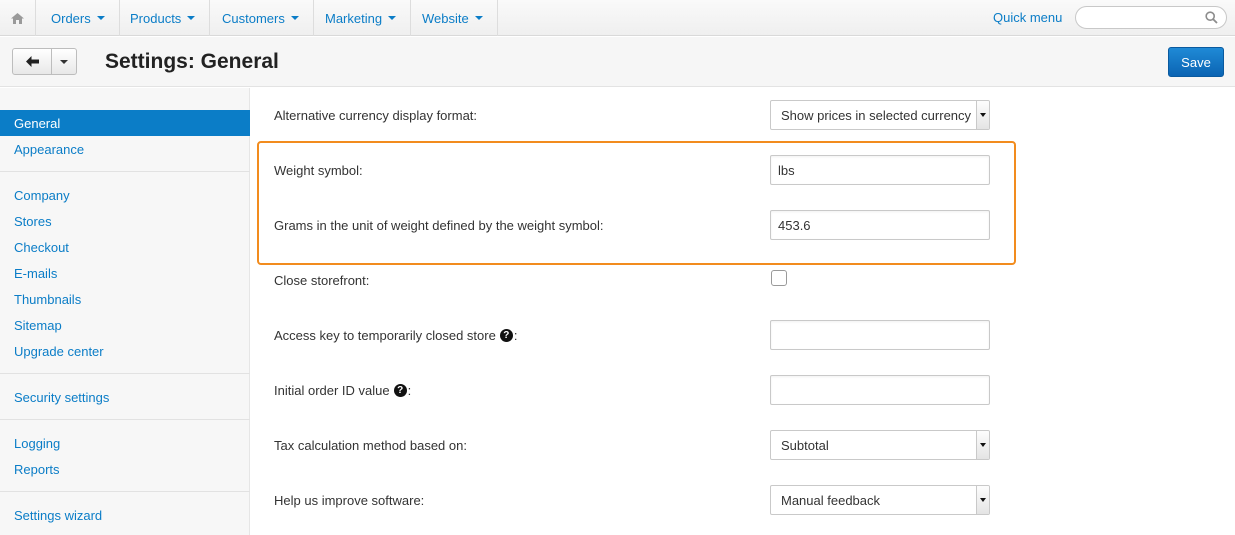 The width and height of the screenshot is (1235, 535). What do you see at coordinates (1211, 17) in the screenshot?
I see `search-icon` at bounding box center [1211, 17].